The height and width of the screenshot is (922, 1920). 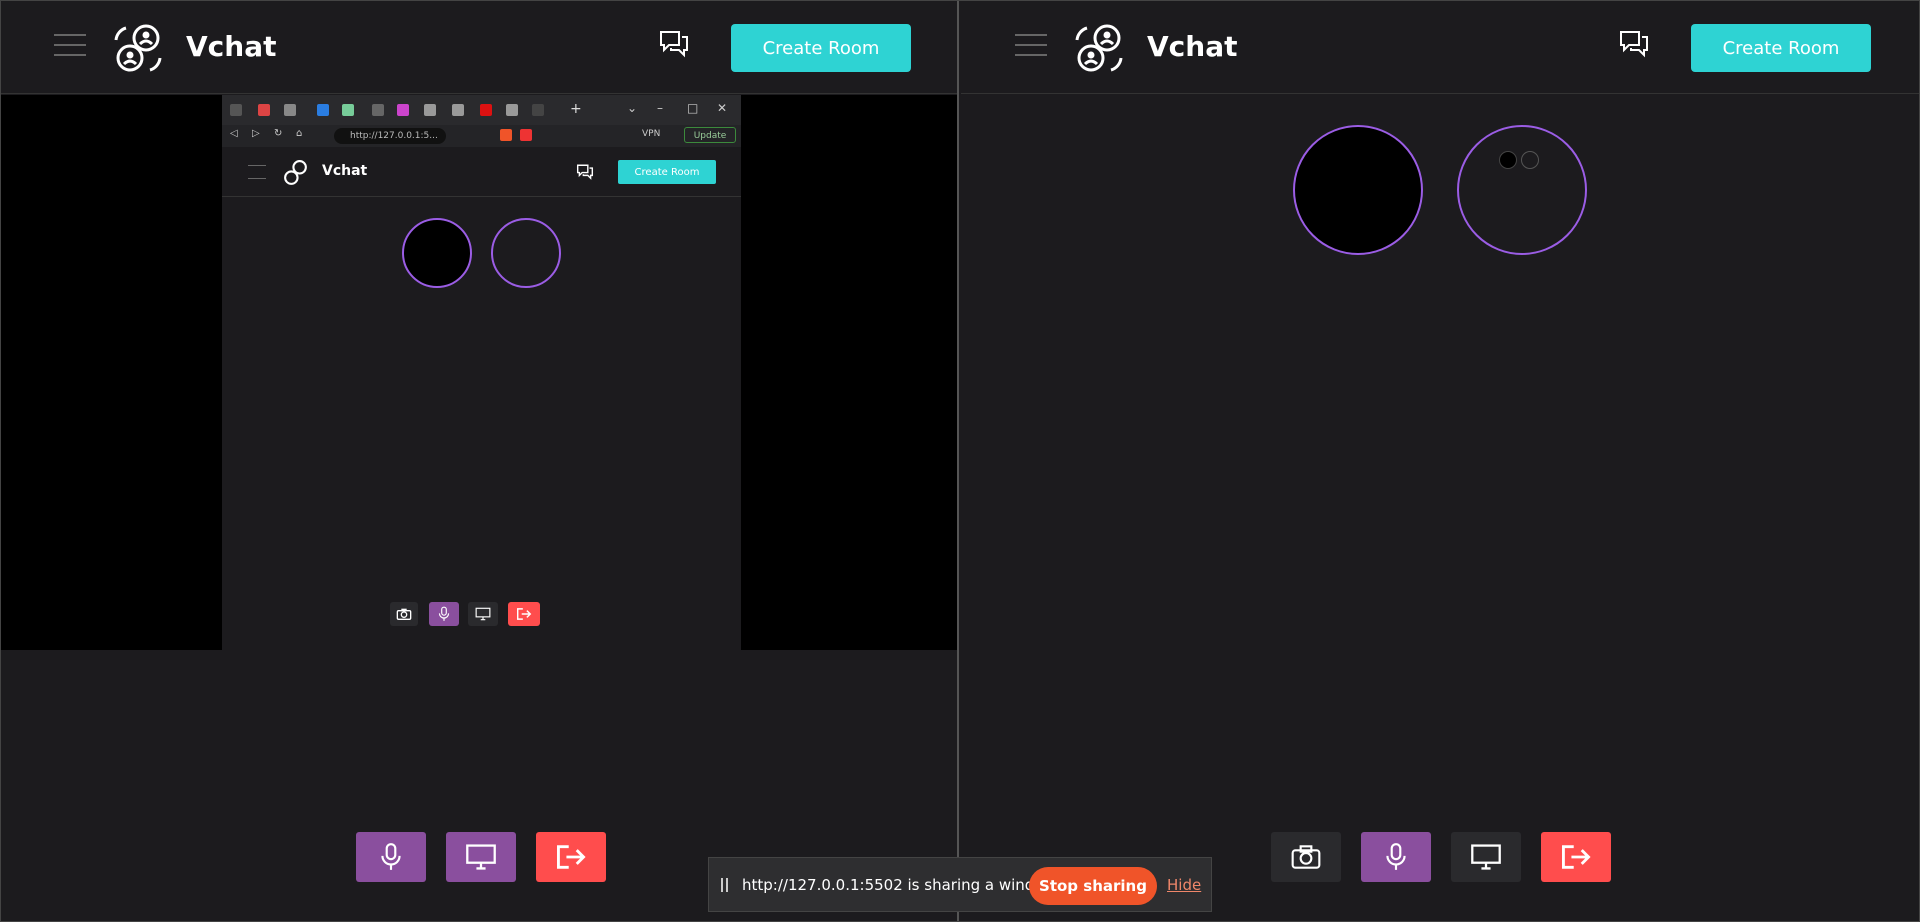 What do you see at coordinates (481, 136) in the screenshot?
I see `inner-address-bar: ◁ ▷ ↻ ⌂ http://127.0.0.1:5... VPN Update` at bounding box center [481, 136].